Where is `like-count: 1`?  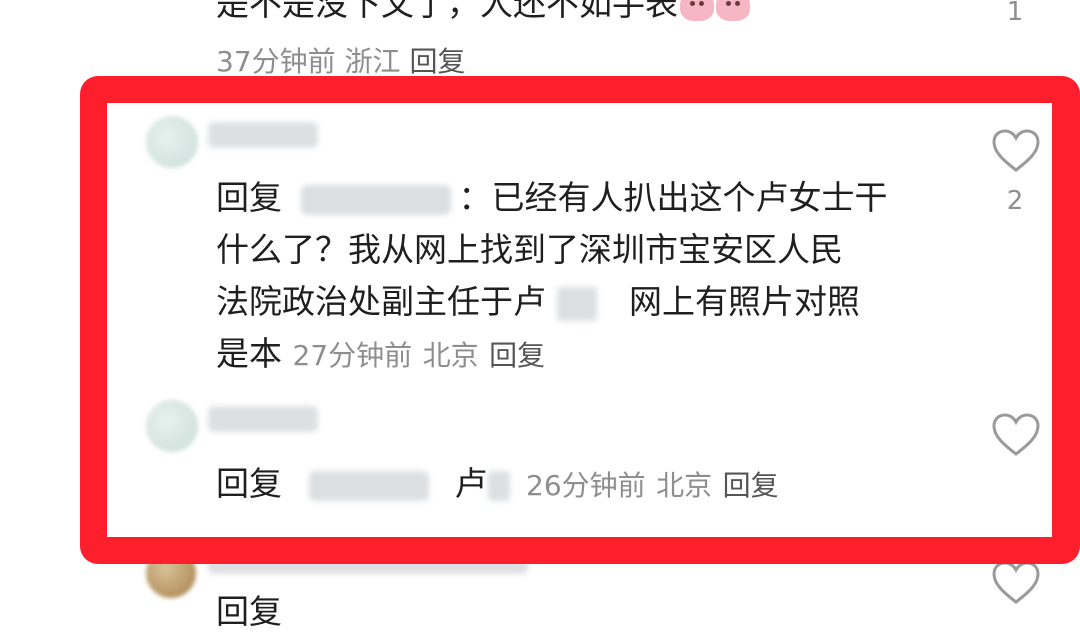
like-count: 1 is located at coordinates (1015, 13).